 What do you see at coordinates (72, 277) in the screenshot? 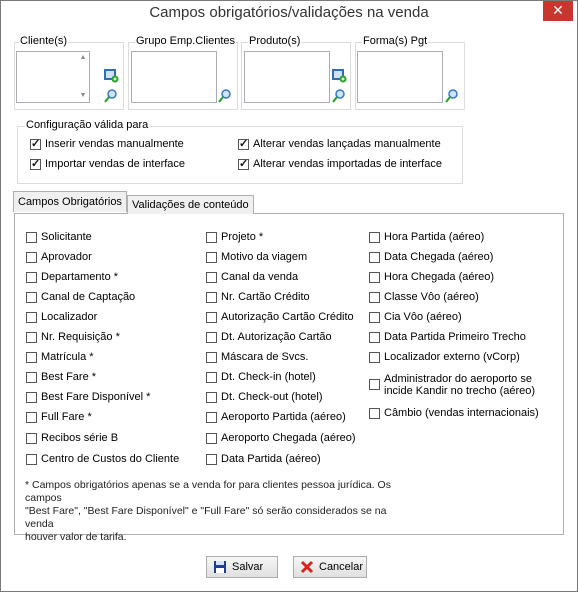
I see `field-checkbox-departamento: Departamento *` at bounding box center [72, 277].